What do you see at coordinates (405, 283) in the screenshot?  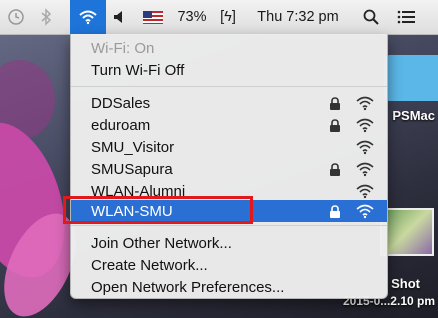 I see `desktop-item-label: Shot` at bounding box center [405, 283].